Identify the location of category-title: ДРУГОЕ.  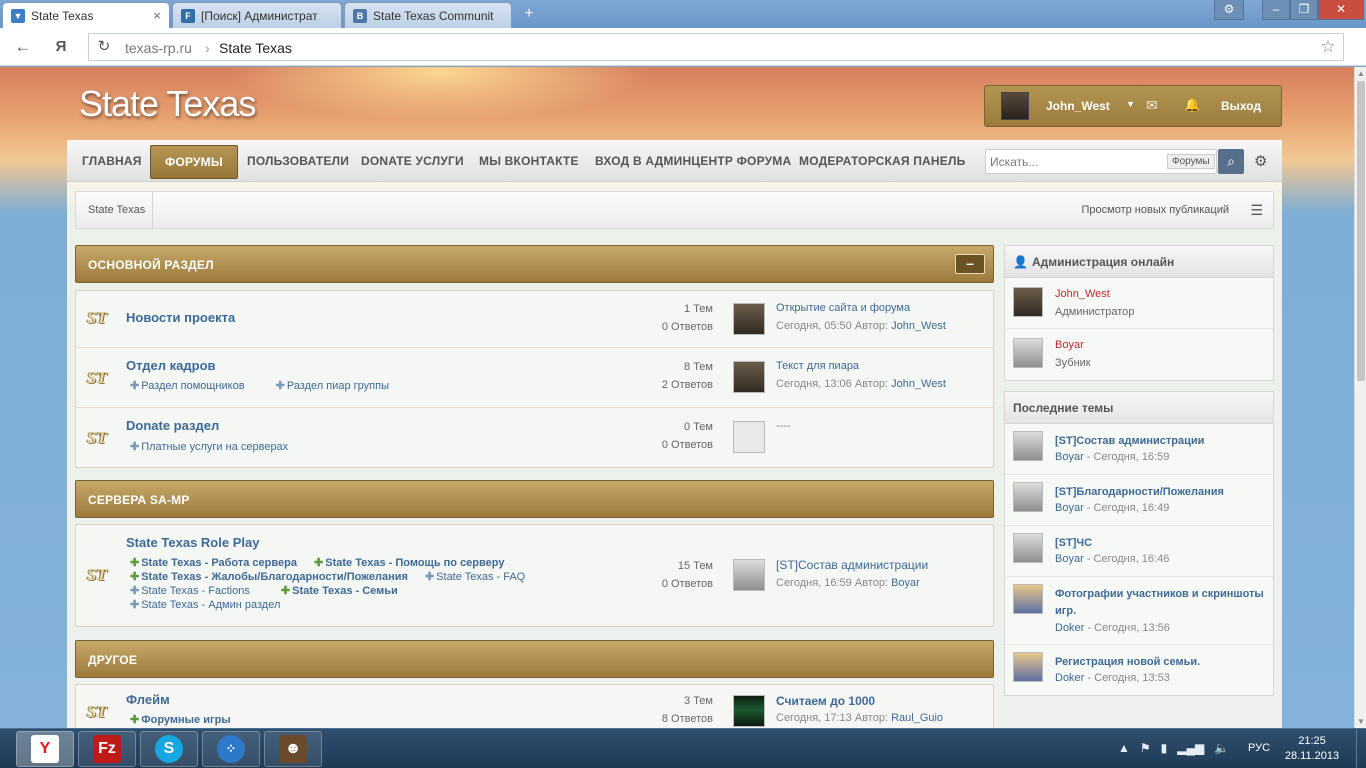
(112, 660).